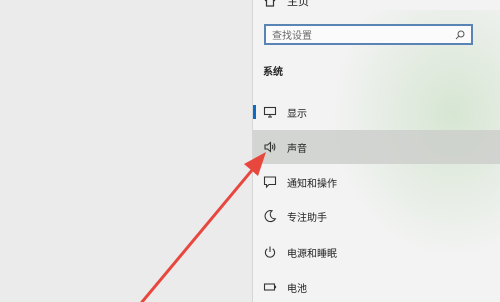  I want to click on power-icon, so click(270, 252).